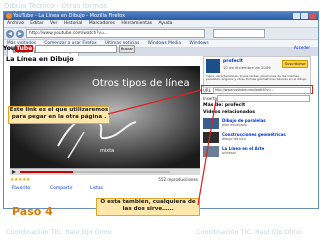  I want to click on footer-credit-right: Coordinación TIC. Raul Ojo Olmo, so click(249, 232).